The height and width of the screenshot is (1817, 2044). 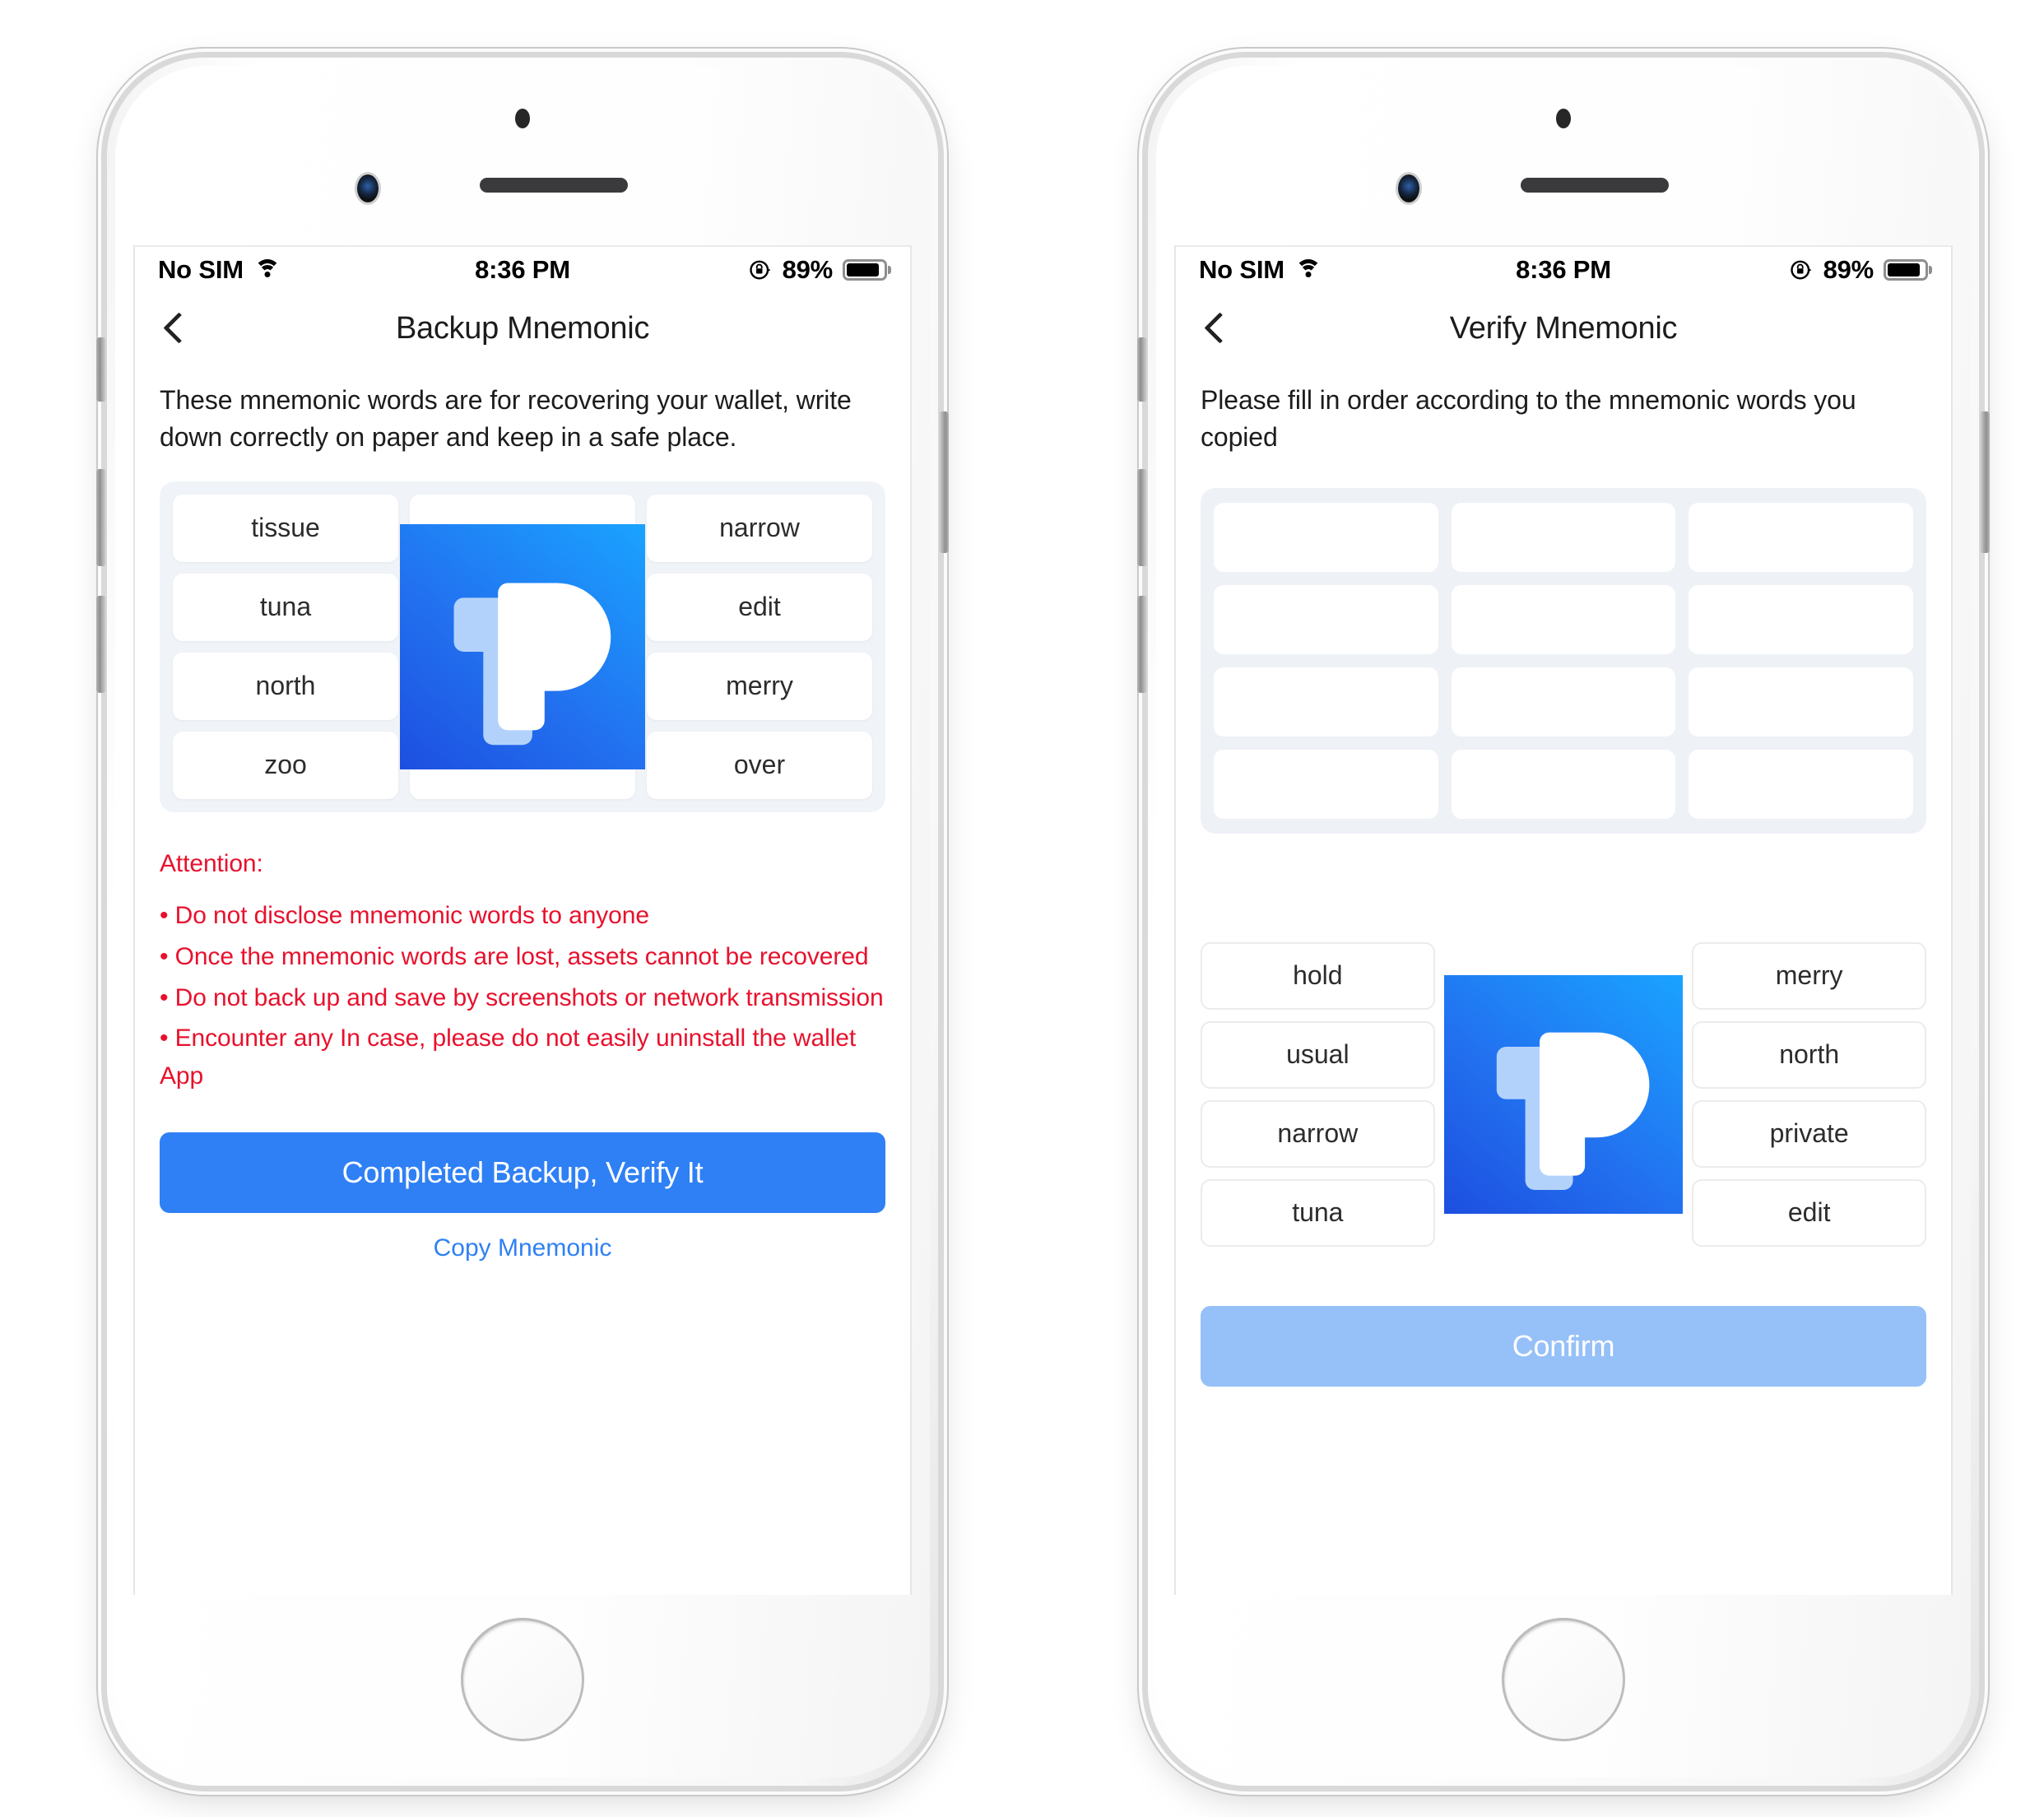 I want to click on confirm-button: Confirm, so click(x=1564, y=1346).